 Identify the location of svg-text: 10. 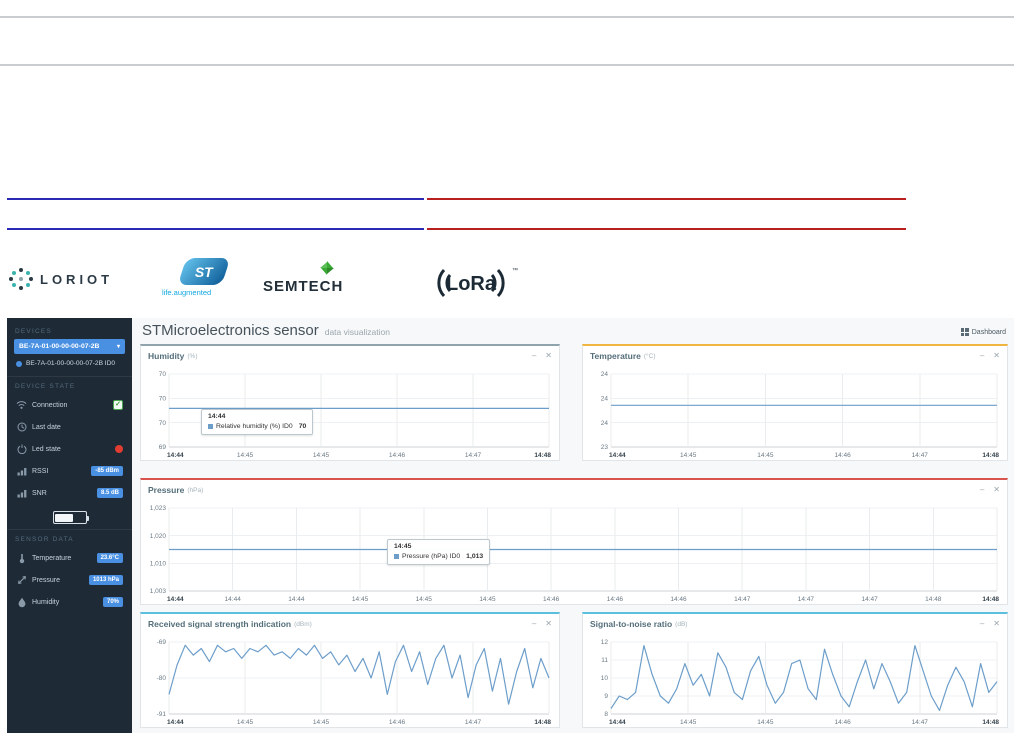
(605, 678).